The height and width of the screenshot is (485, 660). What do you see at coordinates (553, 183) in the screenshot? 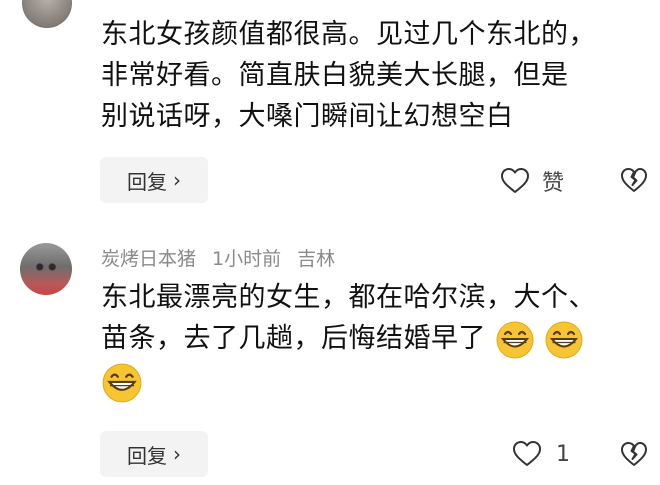
I see `like-label: 赞` at bounding box center [553, 183].